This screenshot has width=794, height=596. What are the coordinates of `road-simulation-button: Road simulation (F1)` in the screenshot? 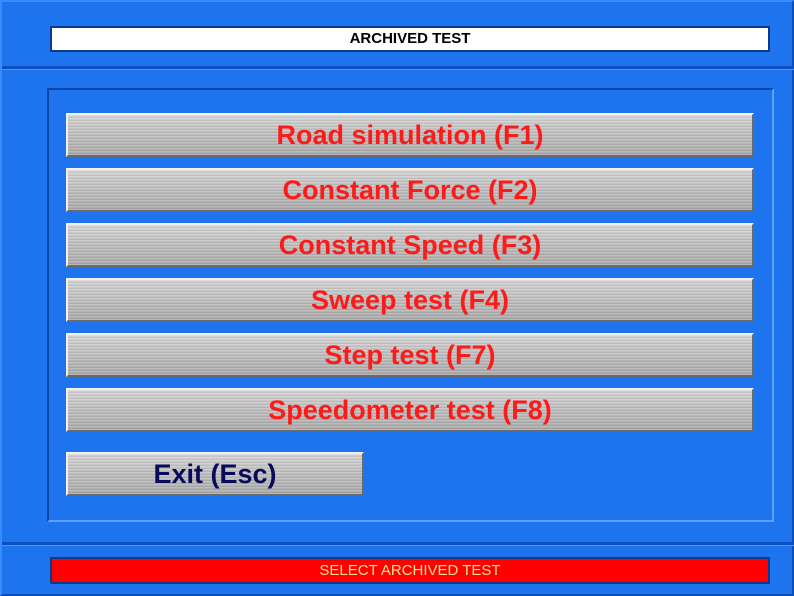 It's located at (410, 135).